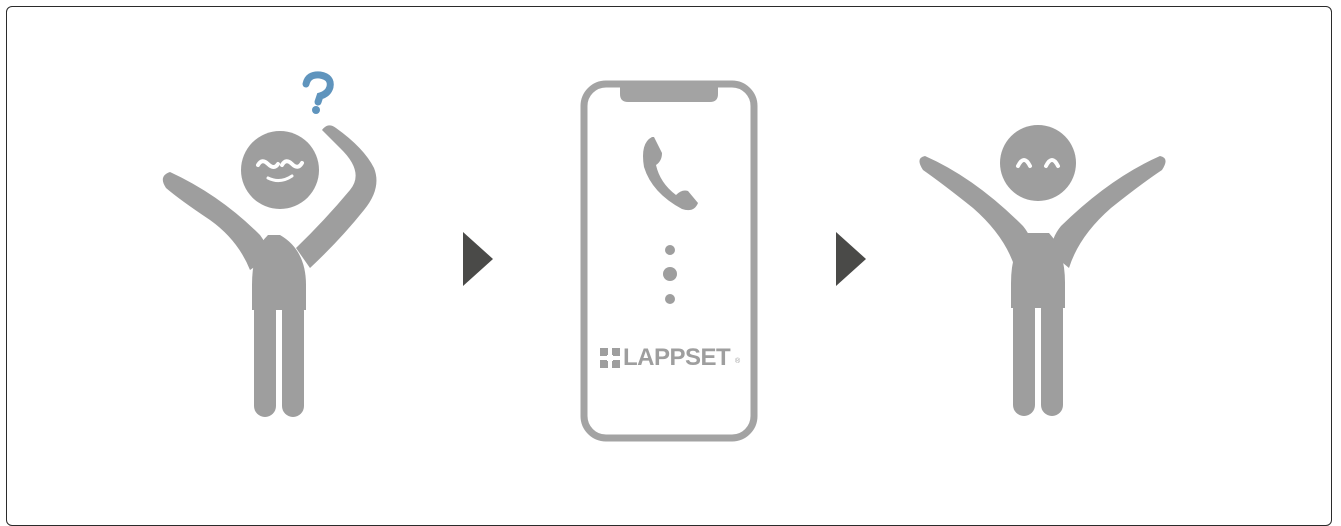  I want to click on ellipsis-vertical-icon, so click(670, 276).